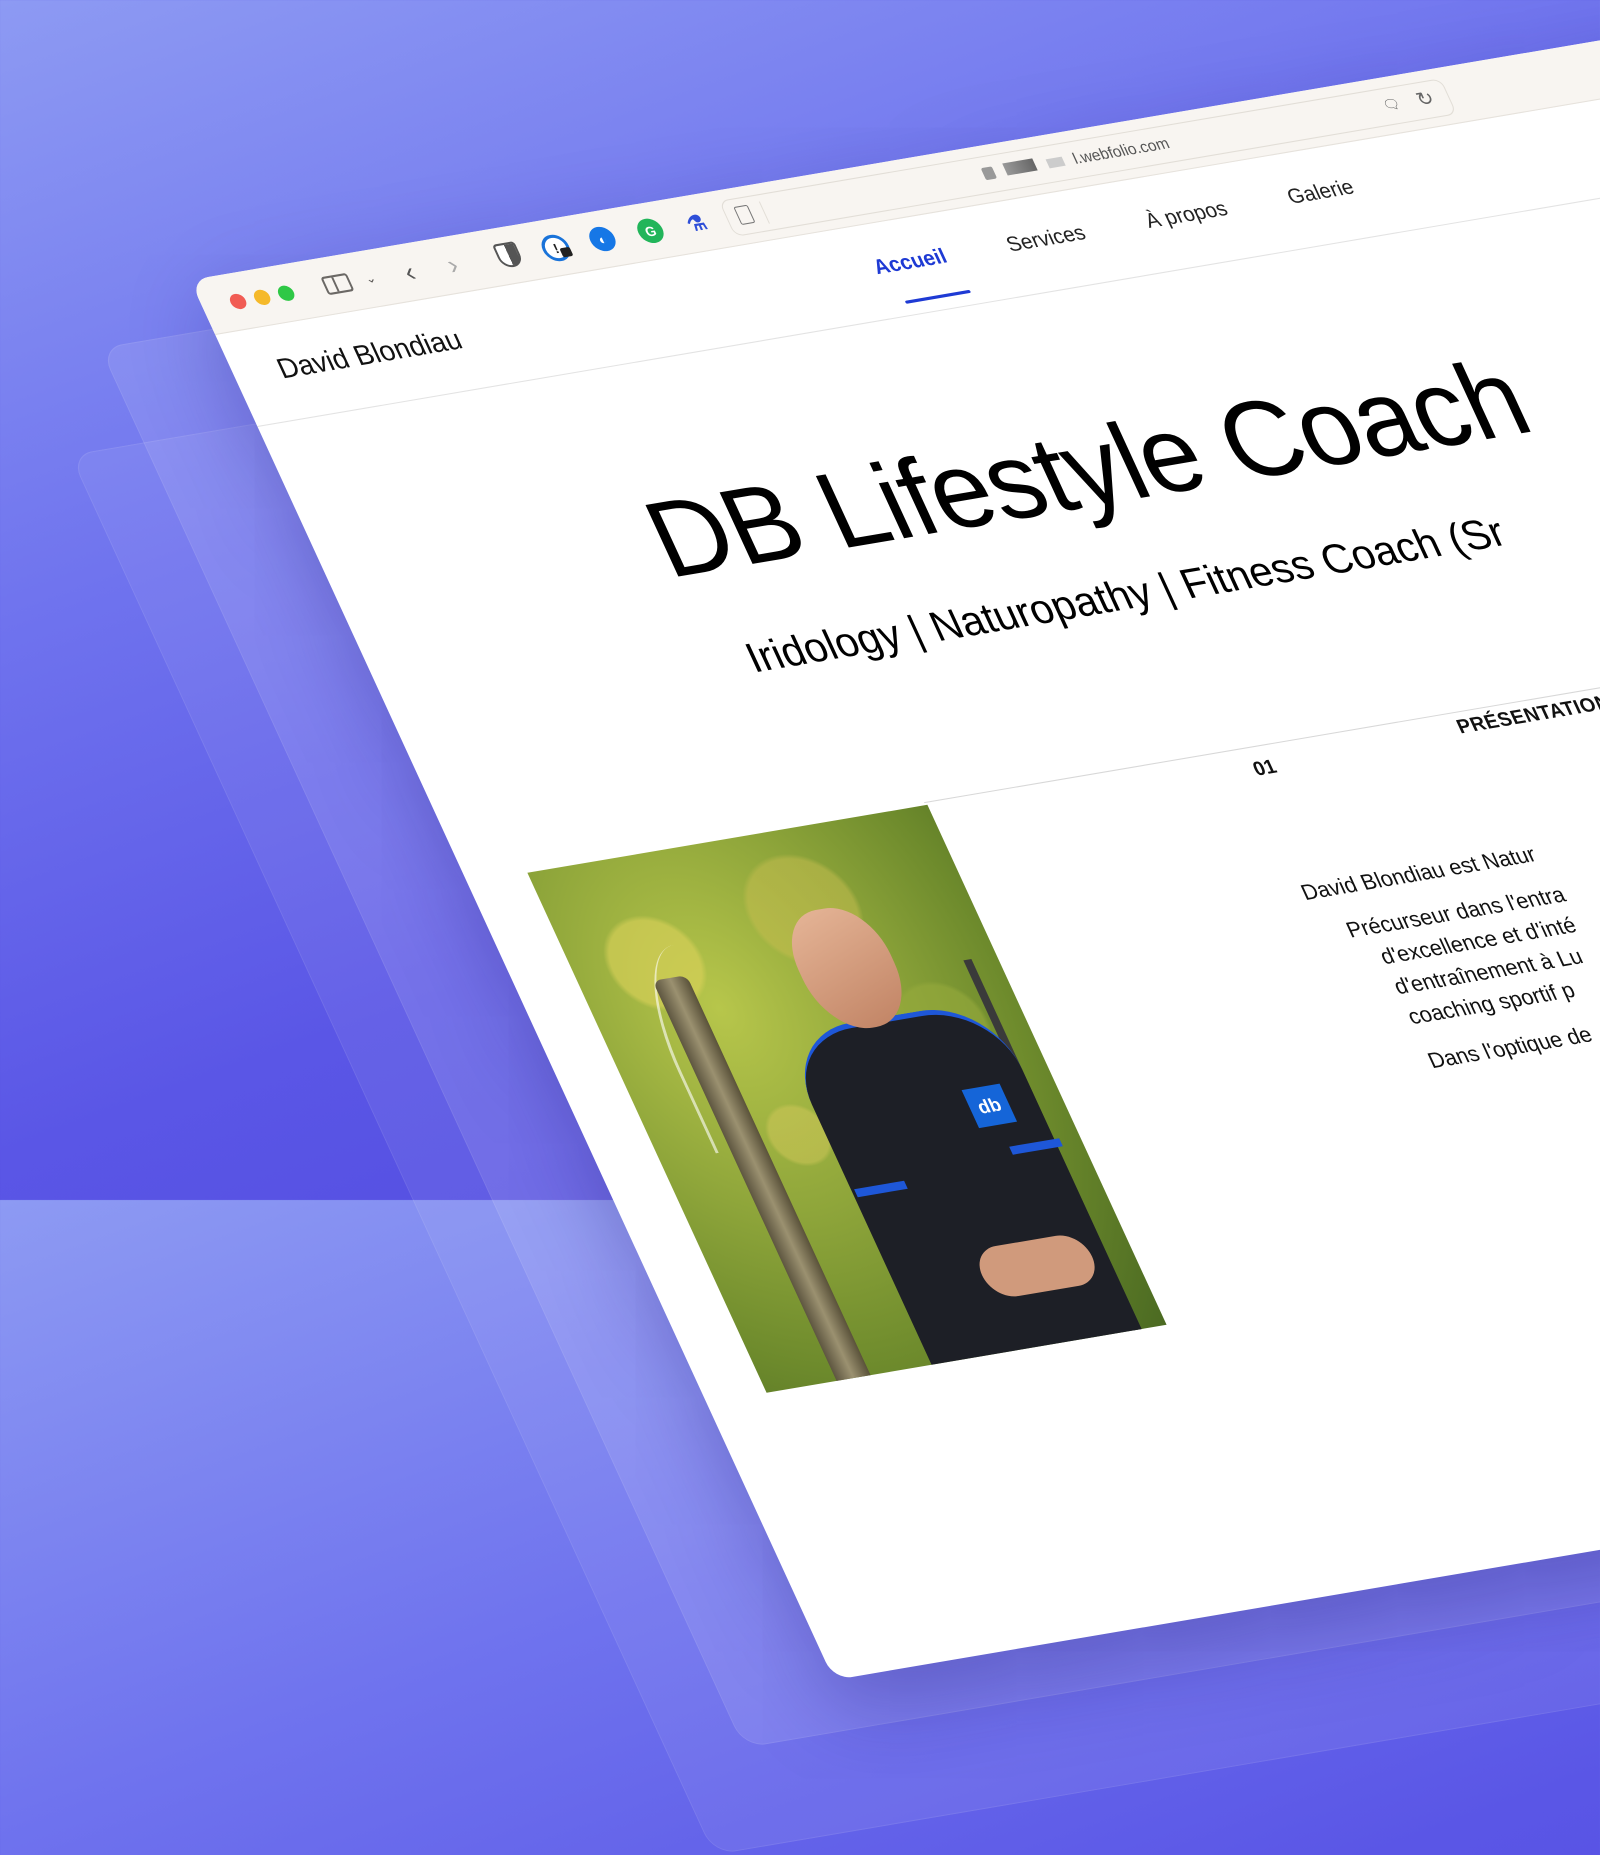  I want to click on section-number: 01, so click(1265, 768).